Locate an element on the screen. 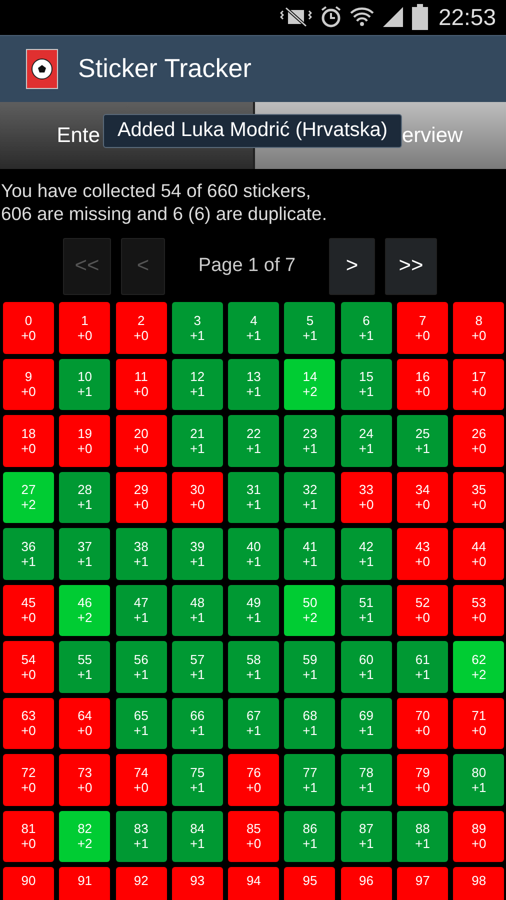 The image size is (506, 900). status-time: 22:53 is located at coordinates (467, 17).